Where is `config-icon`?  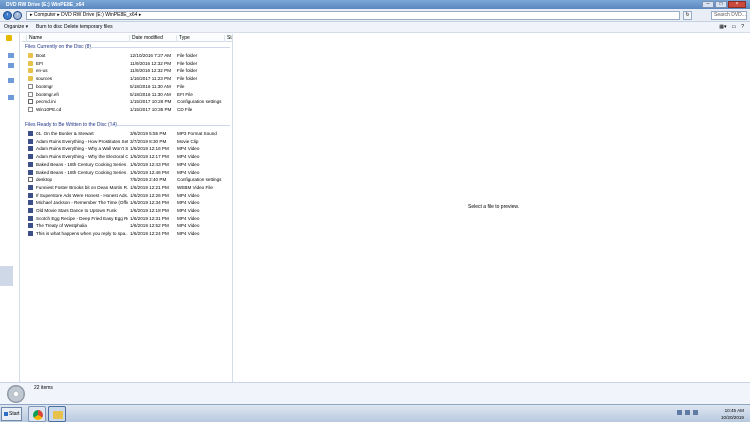 config-icon is located at coordinates (30, 102).